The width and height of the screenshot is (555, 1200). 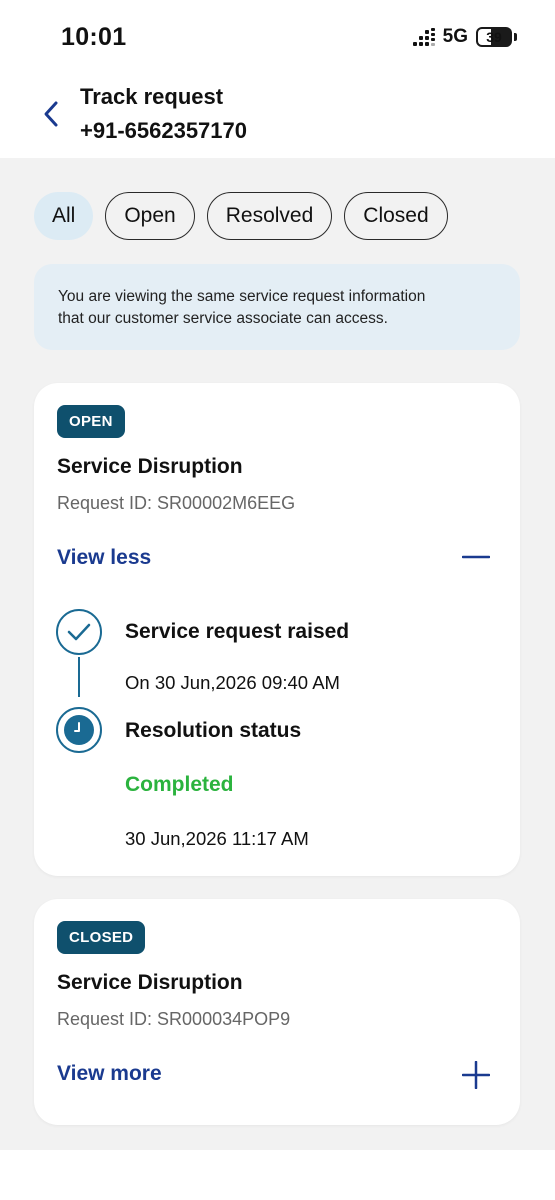 I want to click on battery-icon: 39, so click(x=494, y=37).